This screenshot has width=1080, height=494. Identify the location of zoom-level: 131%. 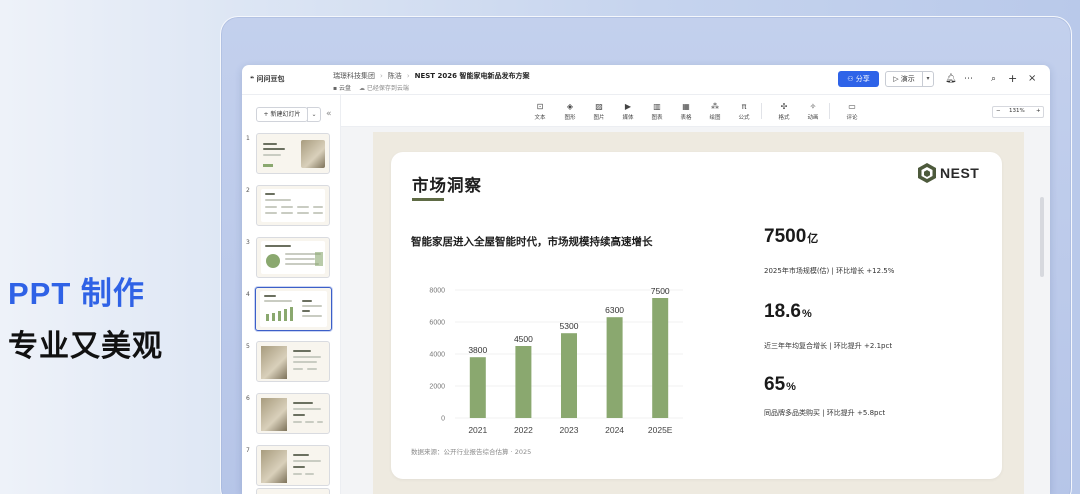
(1017, 111).